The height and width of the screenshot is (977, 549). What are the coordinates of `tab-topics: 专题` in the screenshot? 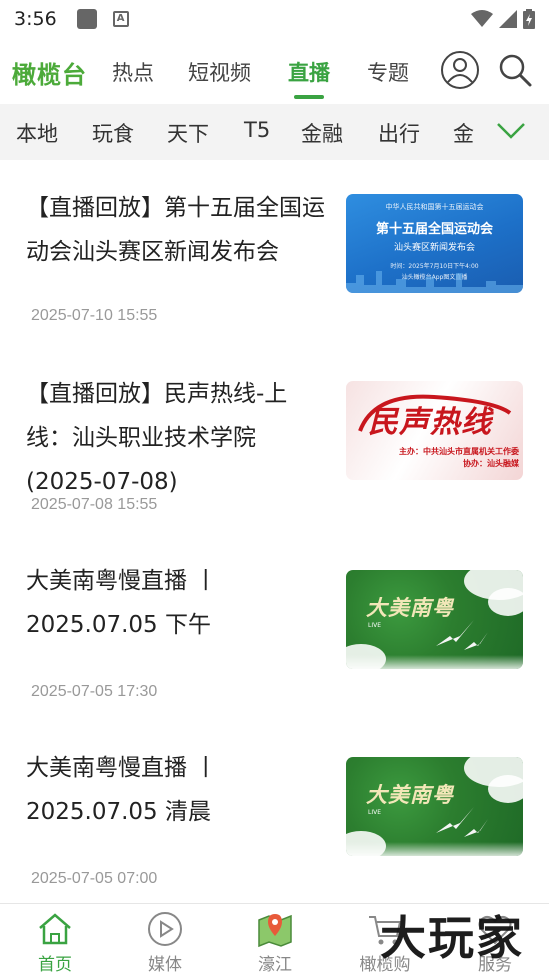 It's located at (388, 72).